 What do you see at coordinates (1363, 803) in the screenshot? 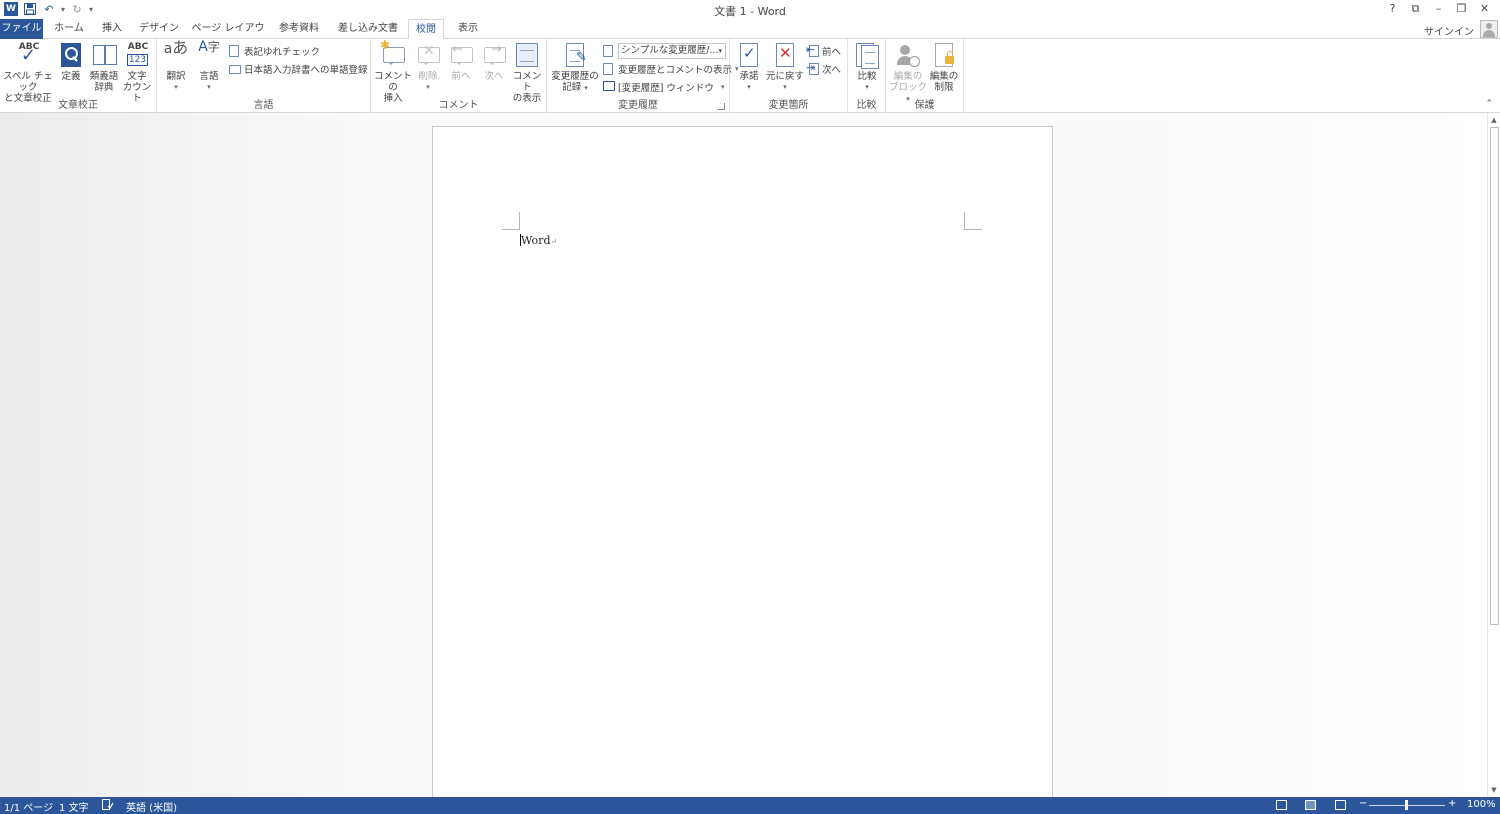
I see `zoom-out-button: −` at bounding box center [1363, 803].